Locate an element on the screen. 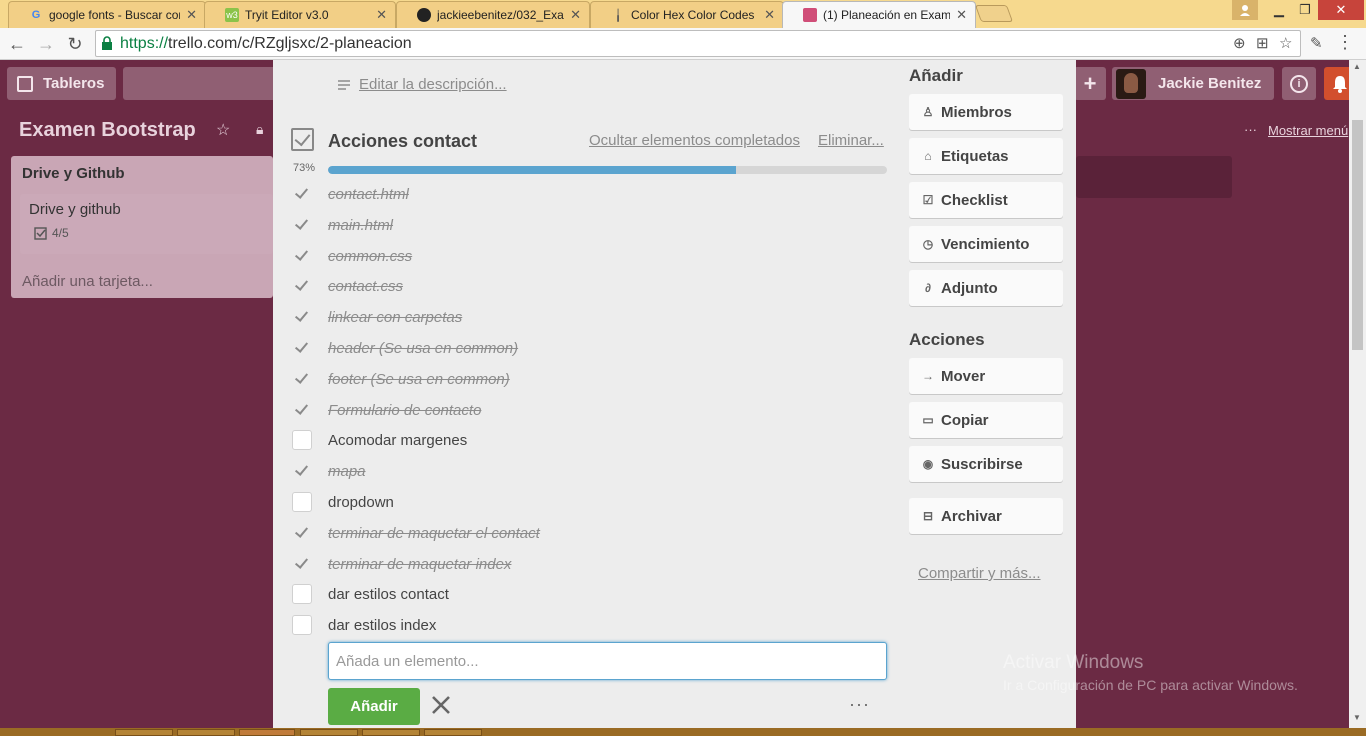 The width and height of the screenshot is (1366, 736). checklist-item-text: dar estilos contact is located at coordinates (388, 594).